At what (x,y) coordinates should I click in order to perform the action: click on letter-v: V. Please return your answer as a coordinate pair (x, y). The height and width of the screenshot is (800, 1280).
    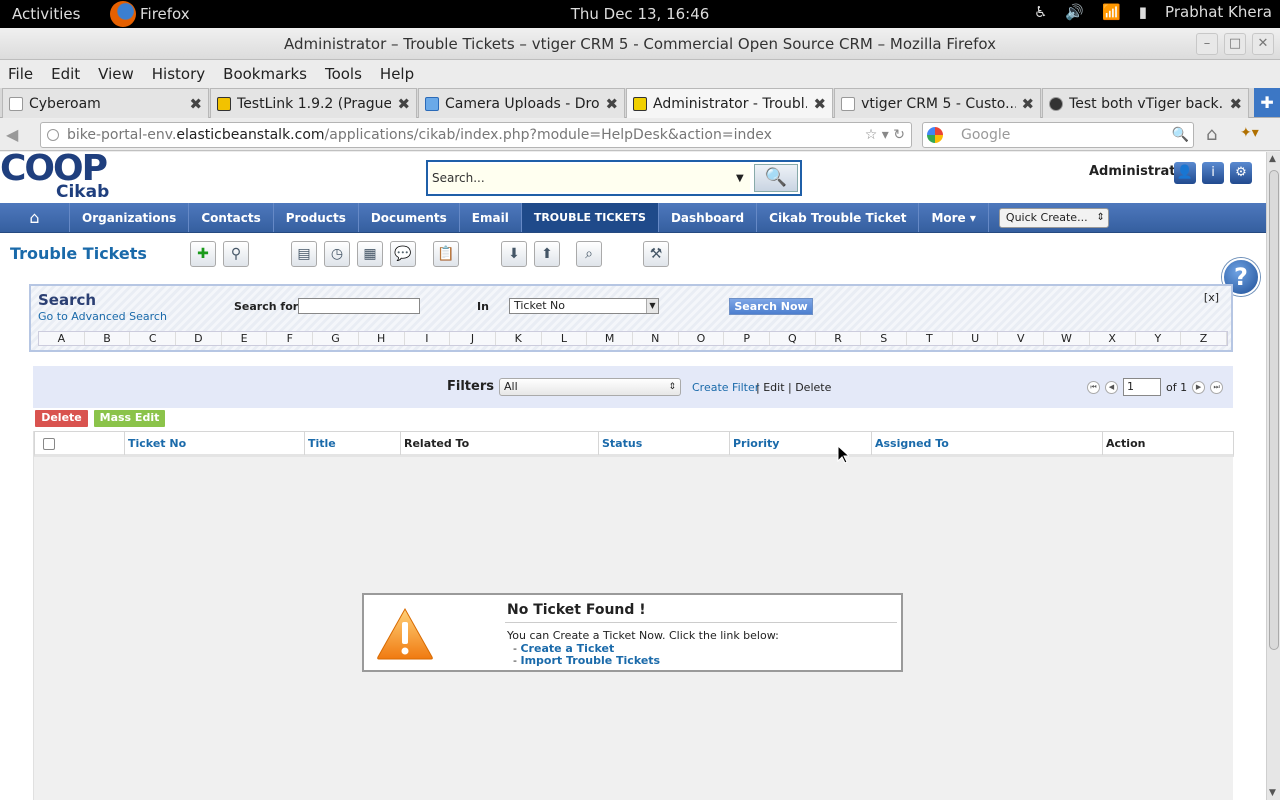
    Looking at the image, I should click on (1021, 338).